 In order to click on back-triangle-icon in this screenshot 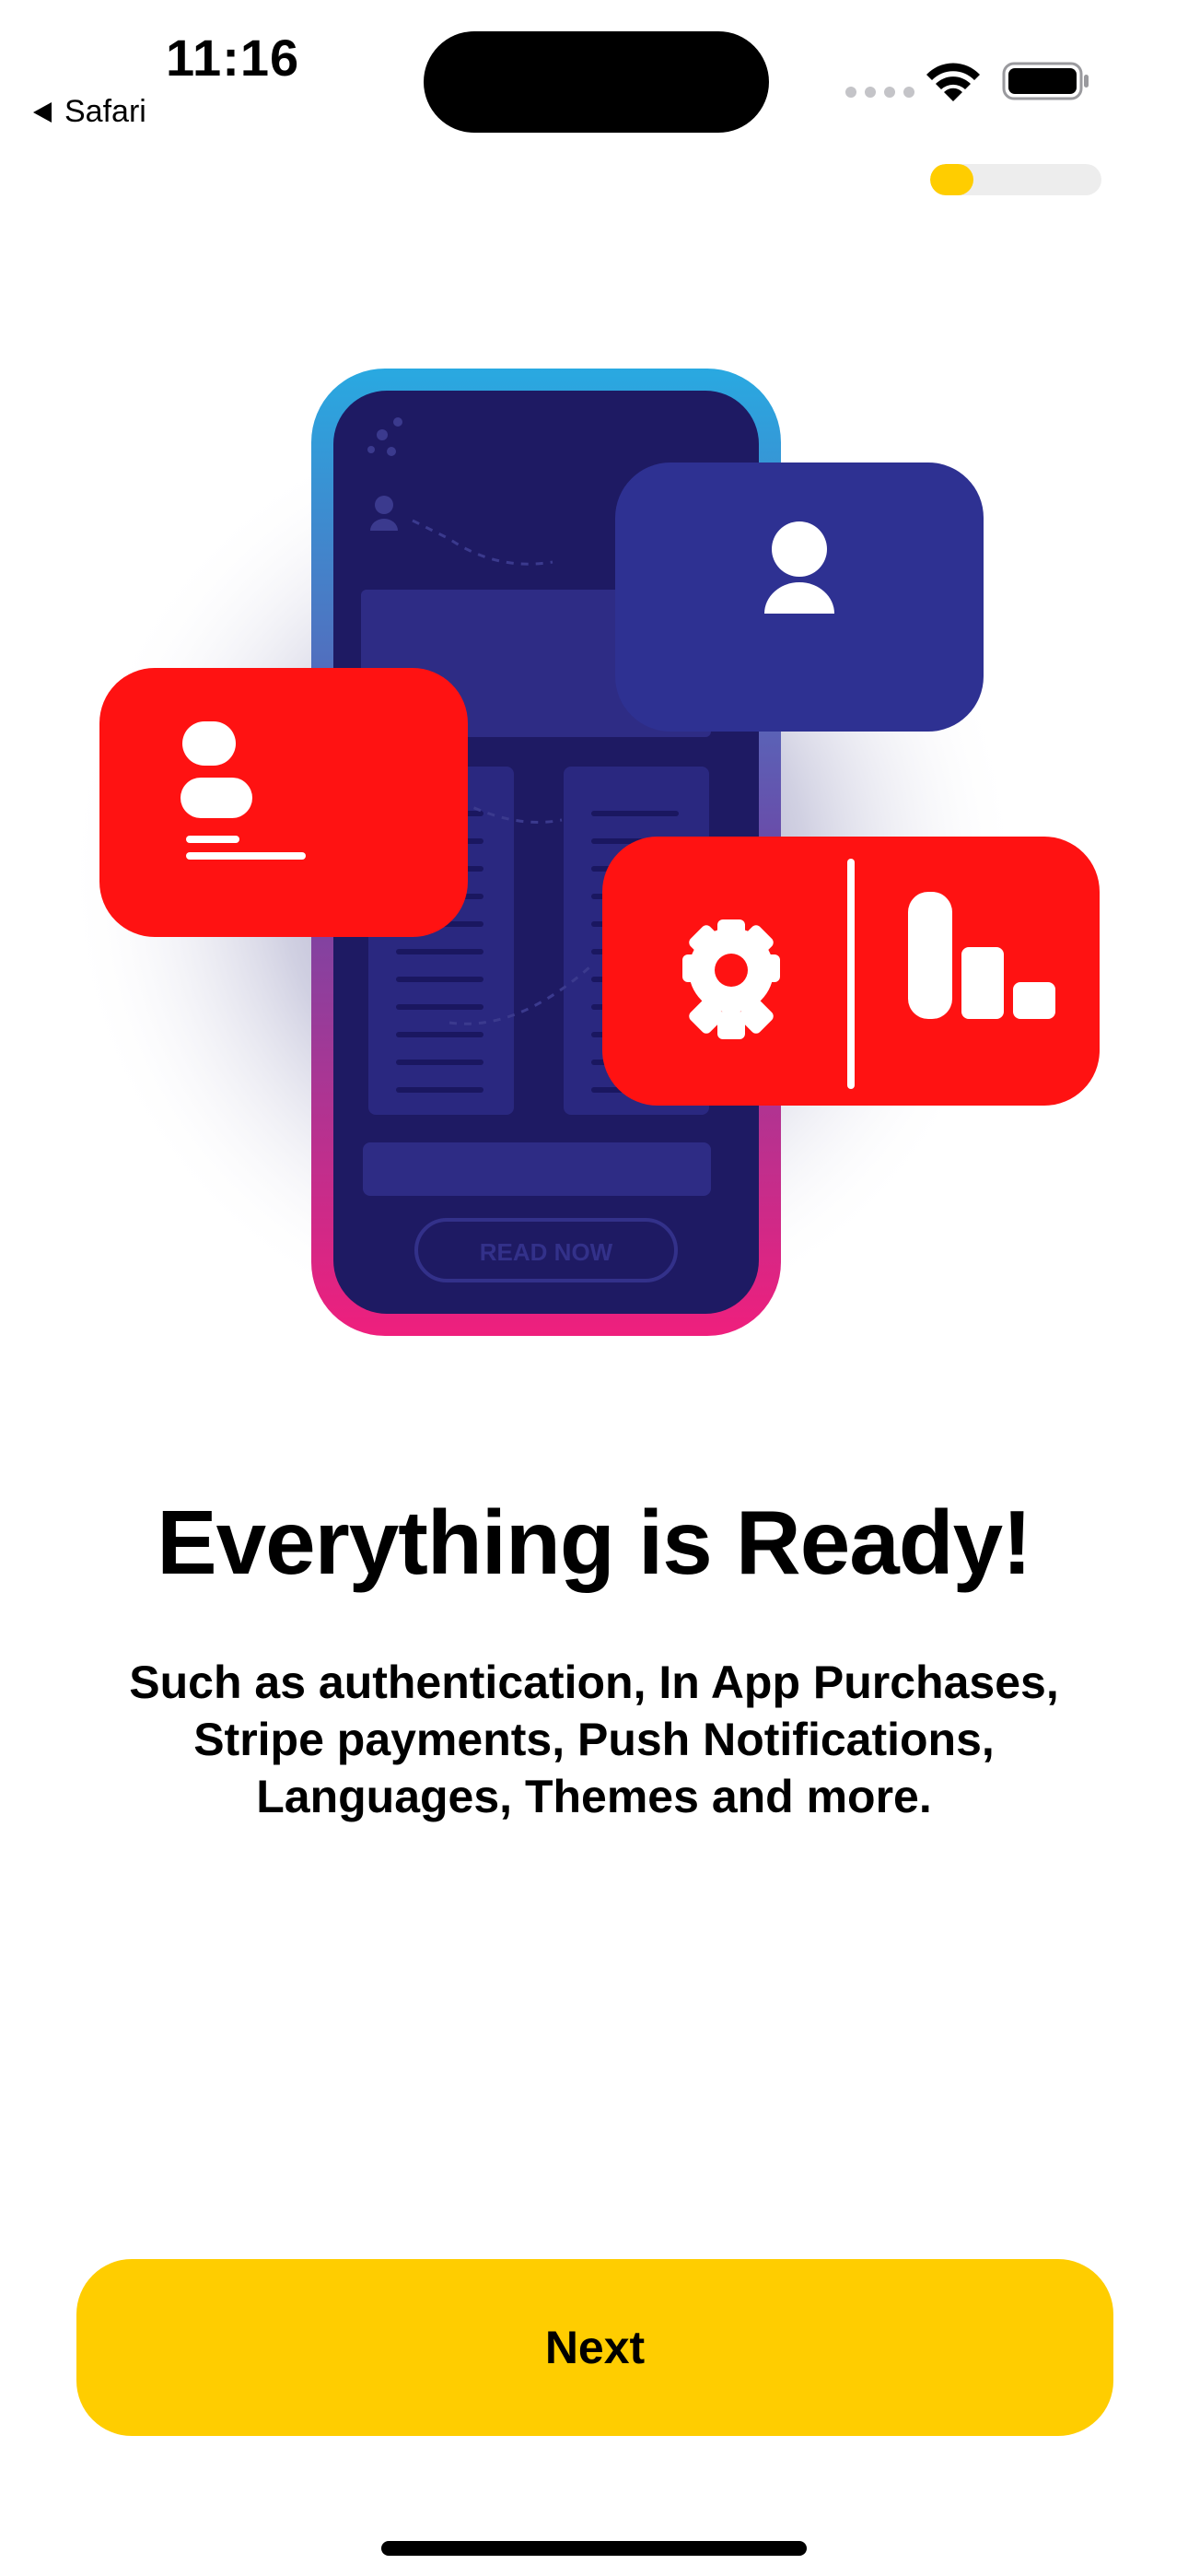, I will do `click(42, 112)`.